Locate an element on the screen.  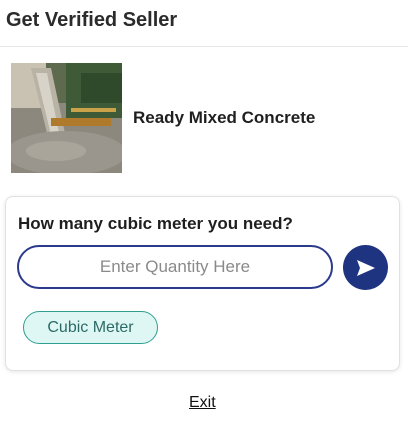
concrete-pour-photo-icon is located at coordinates (66, 118).